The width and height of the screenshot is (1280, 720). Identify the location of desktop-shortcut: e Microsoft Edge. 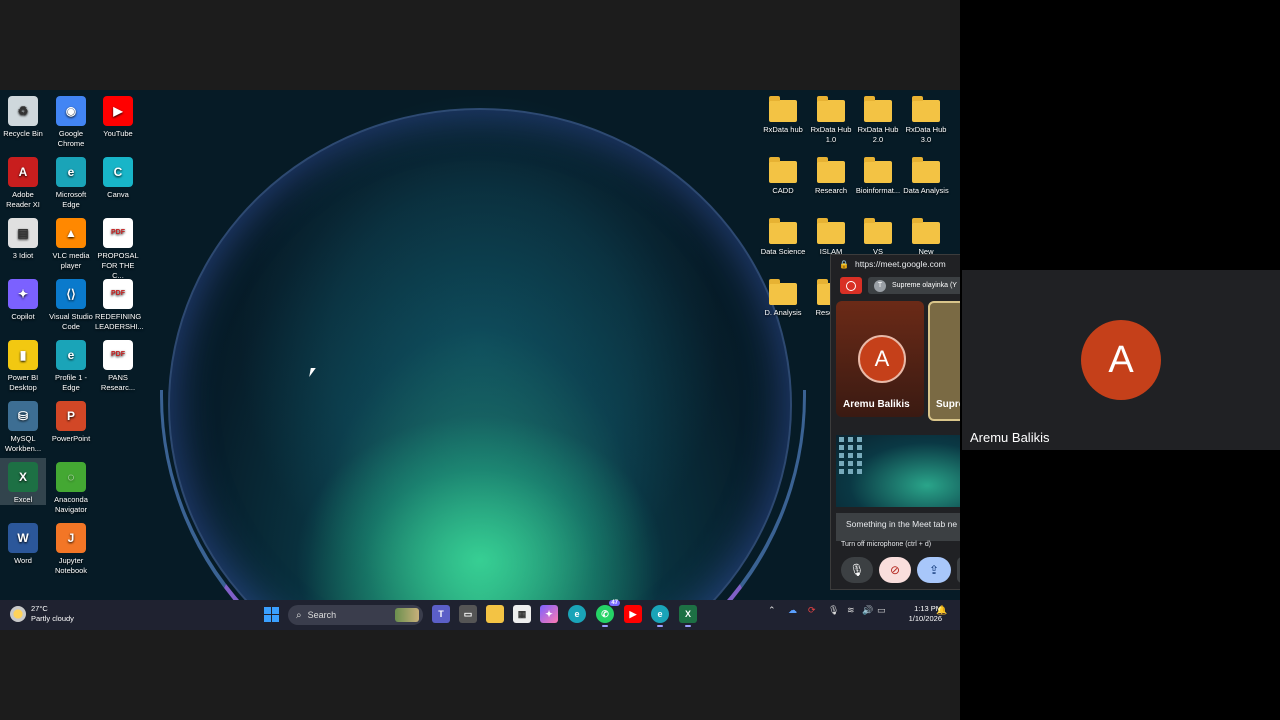
(71, 181).